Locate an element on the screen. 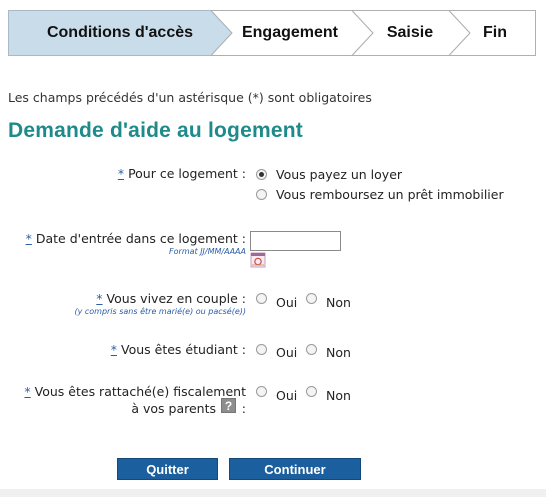 This screenshot has width=546, height=497. student-label: * Vous êtes étudiant : is located at coordinates (178, 349).